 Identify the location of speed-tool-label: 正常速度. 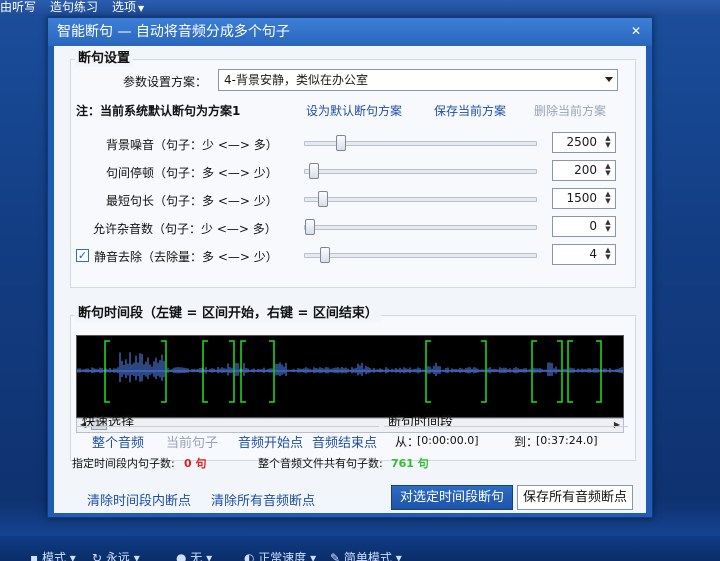
(282, 556).